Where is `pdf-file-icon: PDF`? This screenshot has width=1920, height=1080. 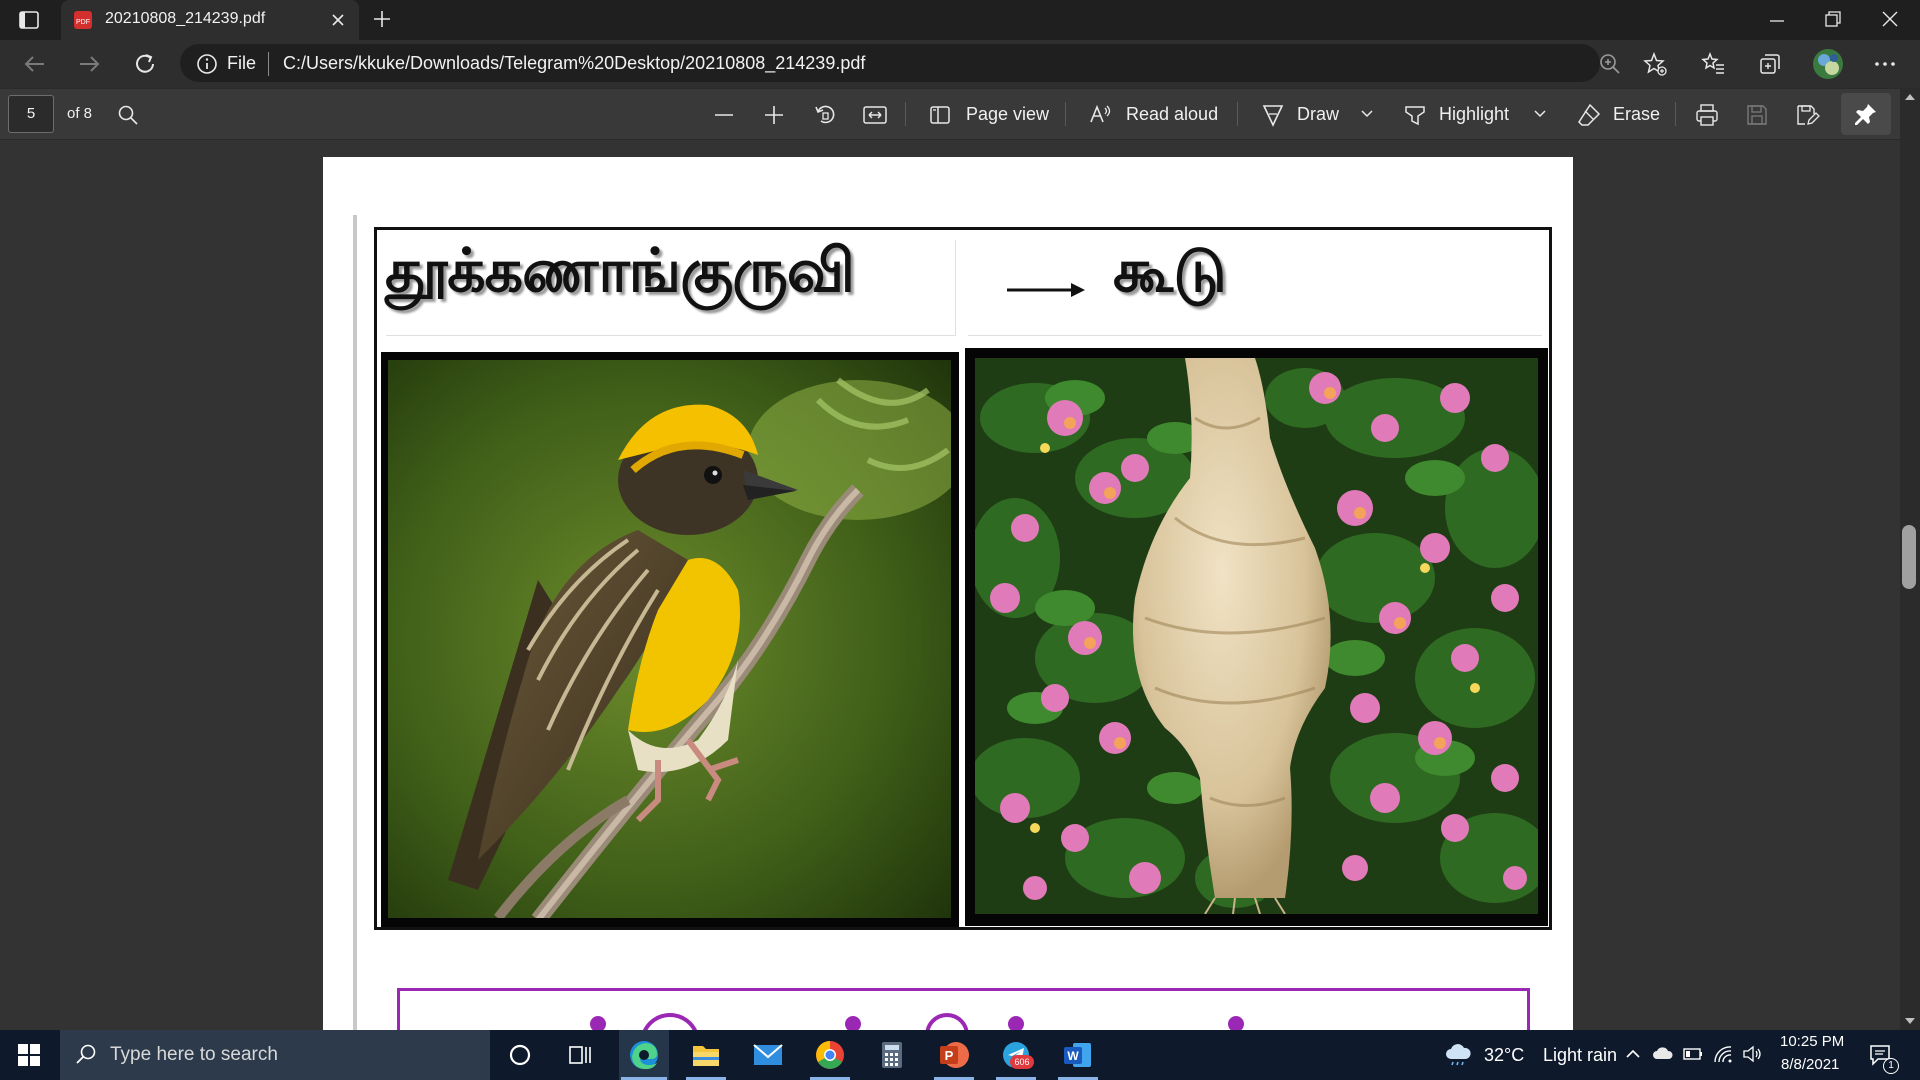 pdf-file-icon: PDF is located at coordinates (83, 20).